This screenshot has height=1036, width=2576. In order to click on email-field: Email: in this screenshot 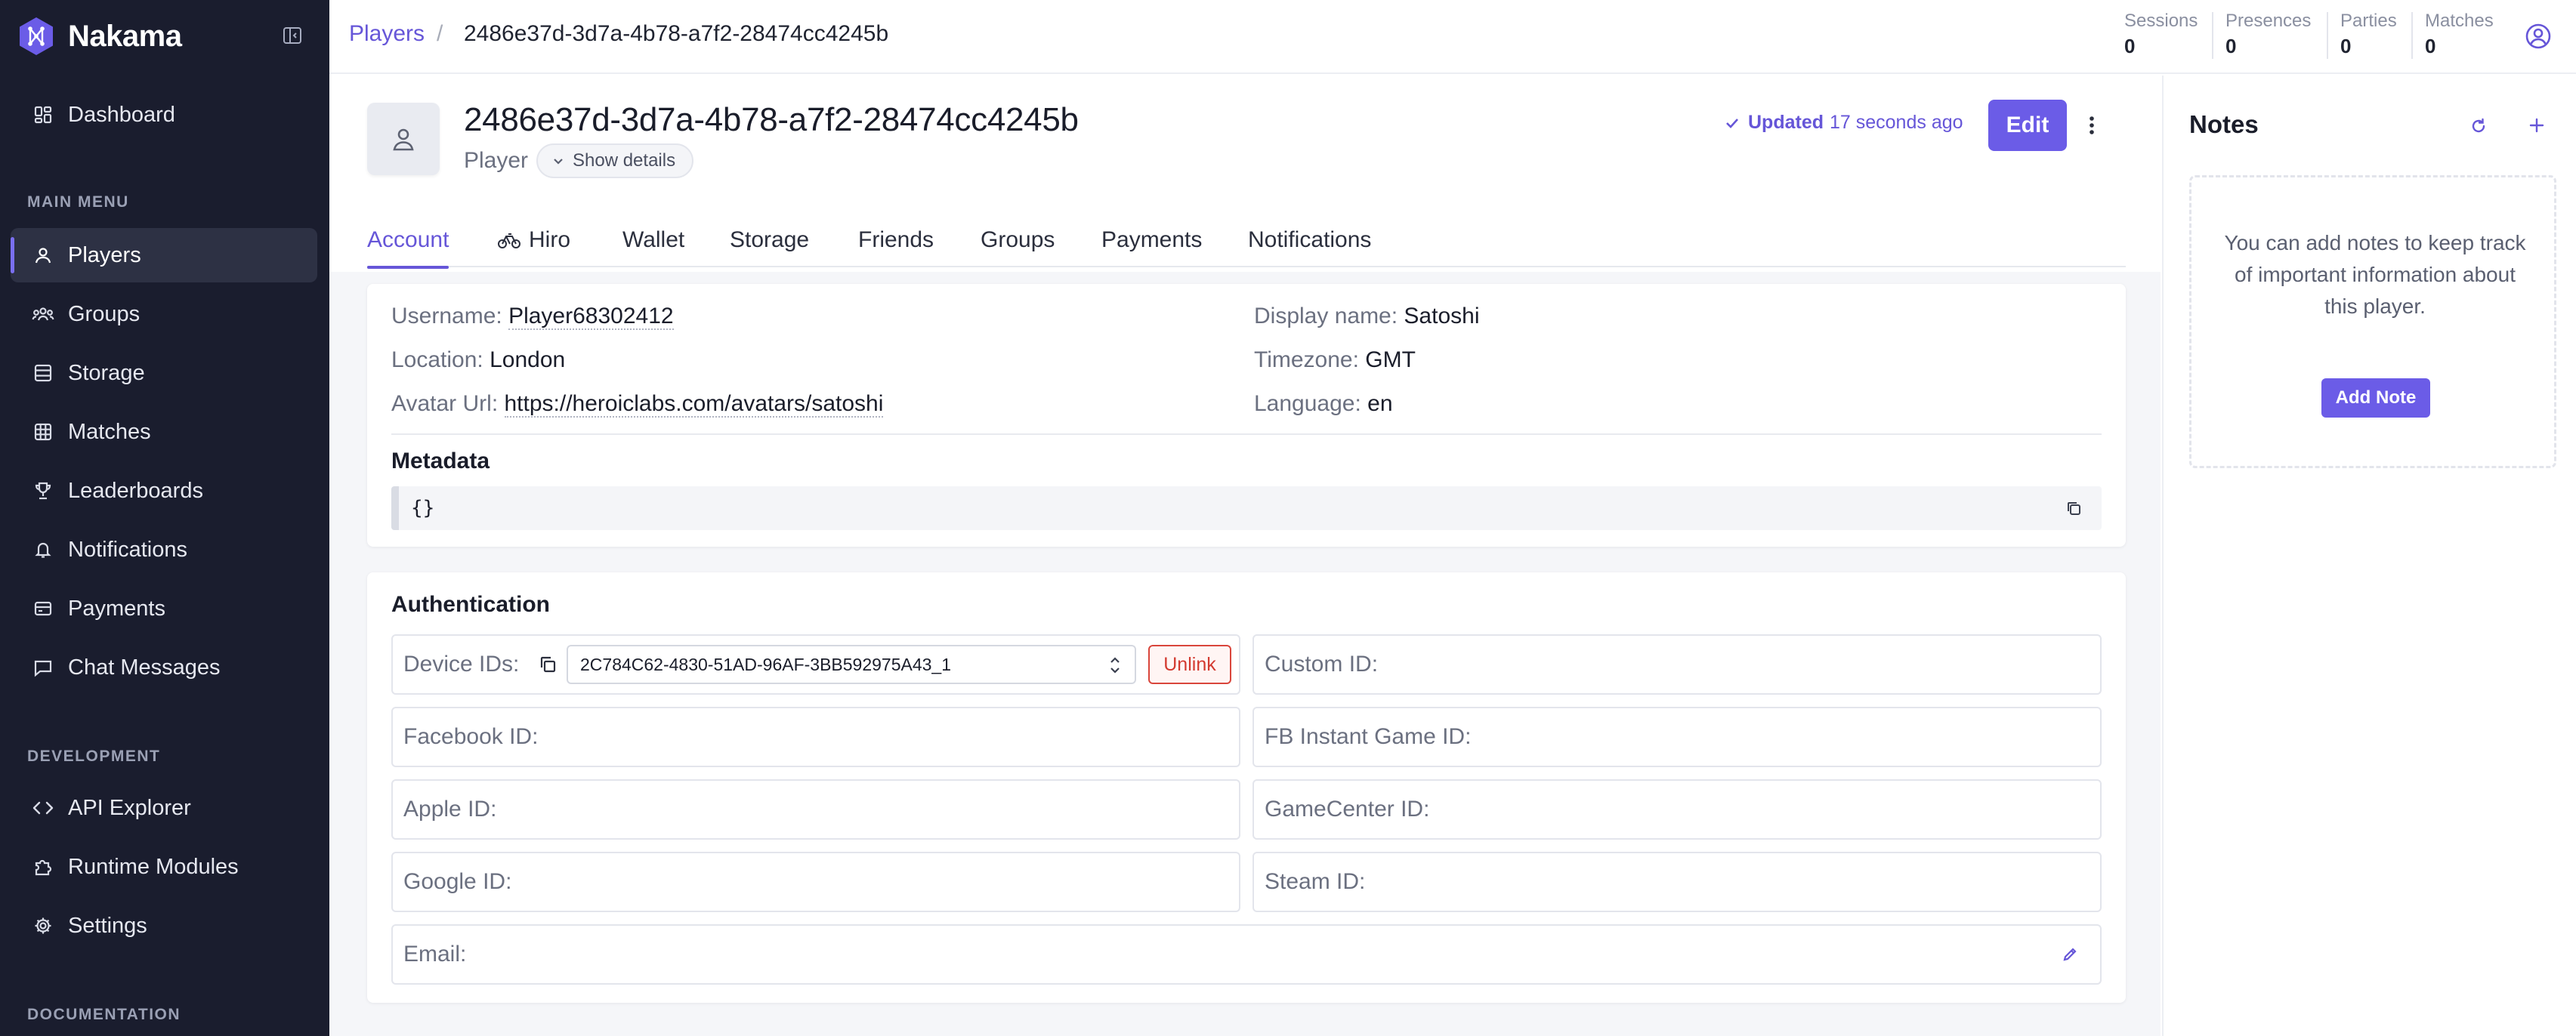, I will do `click(1246, 954)`.